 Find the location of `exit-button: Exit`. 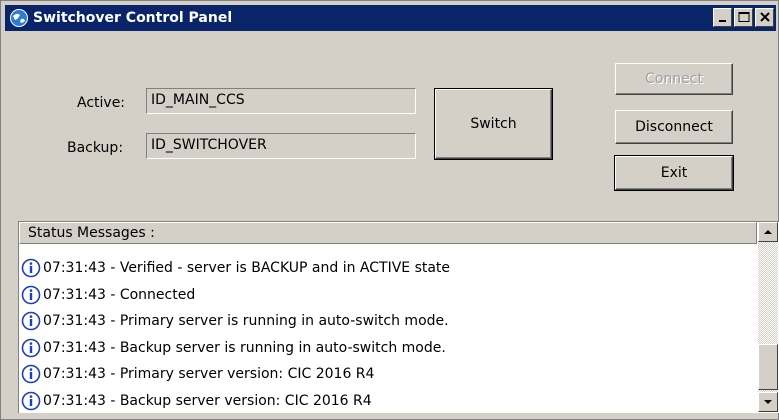

exit-button: Exit is located at coordinates (674, 173).